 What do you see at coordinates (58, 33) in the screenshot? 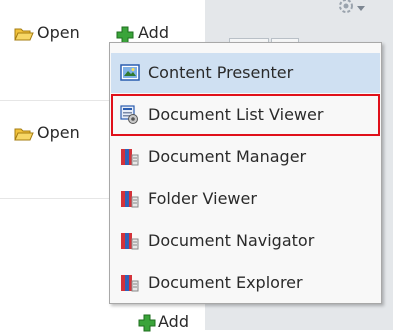
I see `open-link-1: Open` at bounding box center [58, 33].